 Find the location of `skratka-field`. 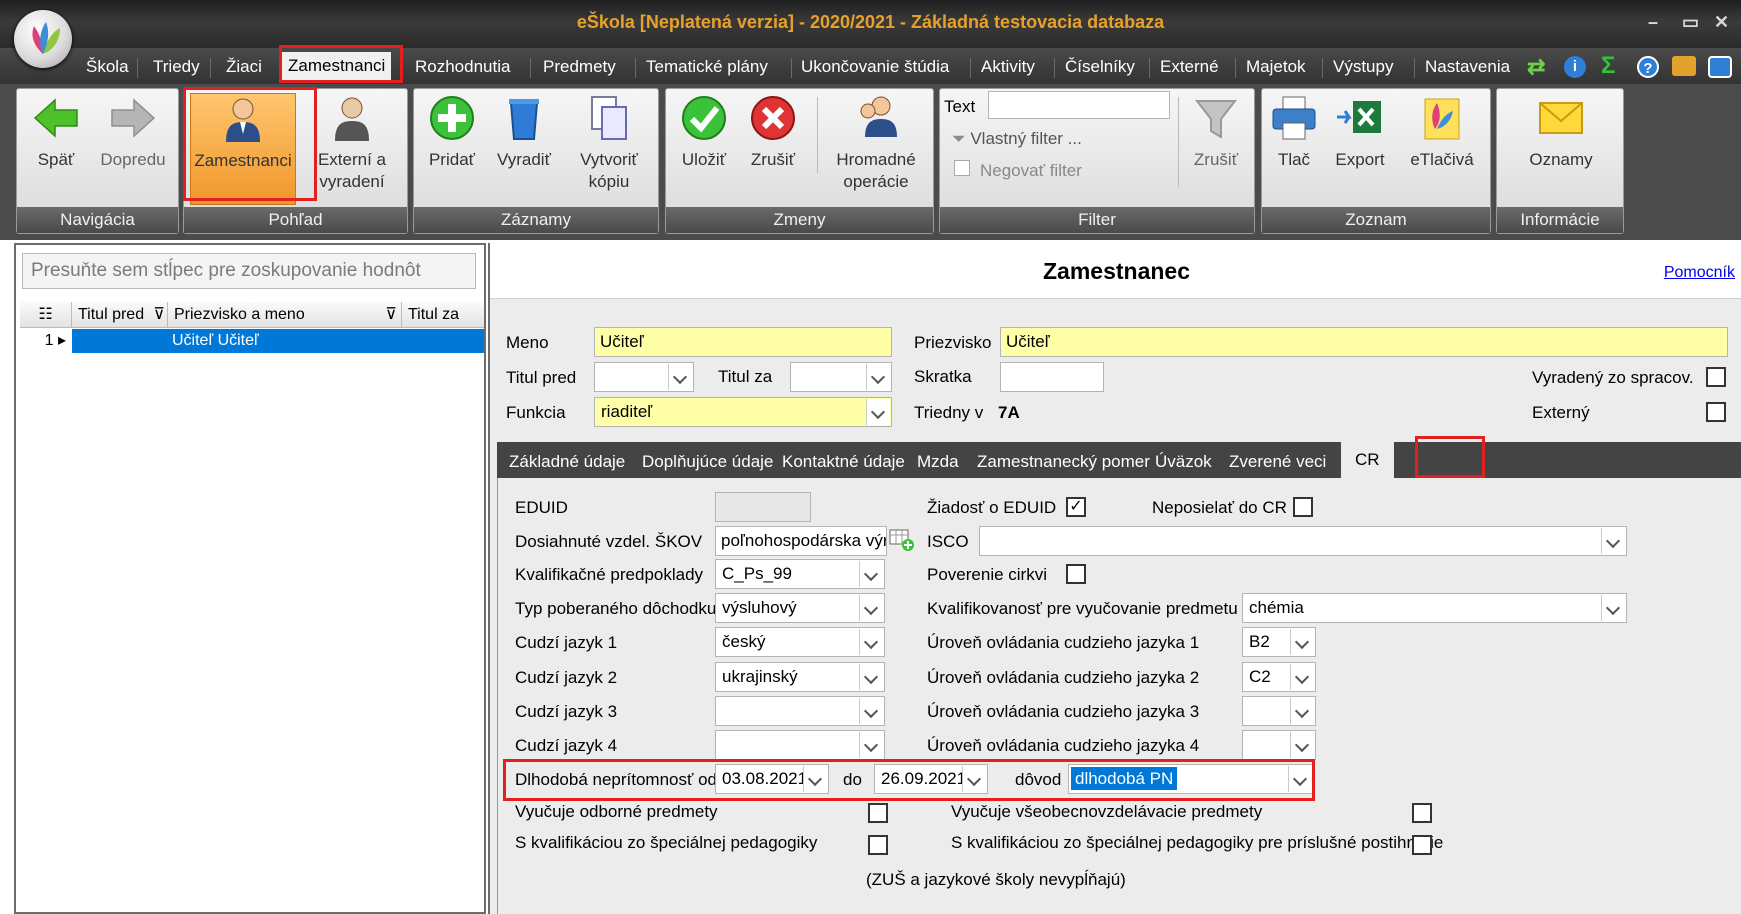

skratka-field is located at coordinates (1052, 377).